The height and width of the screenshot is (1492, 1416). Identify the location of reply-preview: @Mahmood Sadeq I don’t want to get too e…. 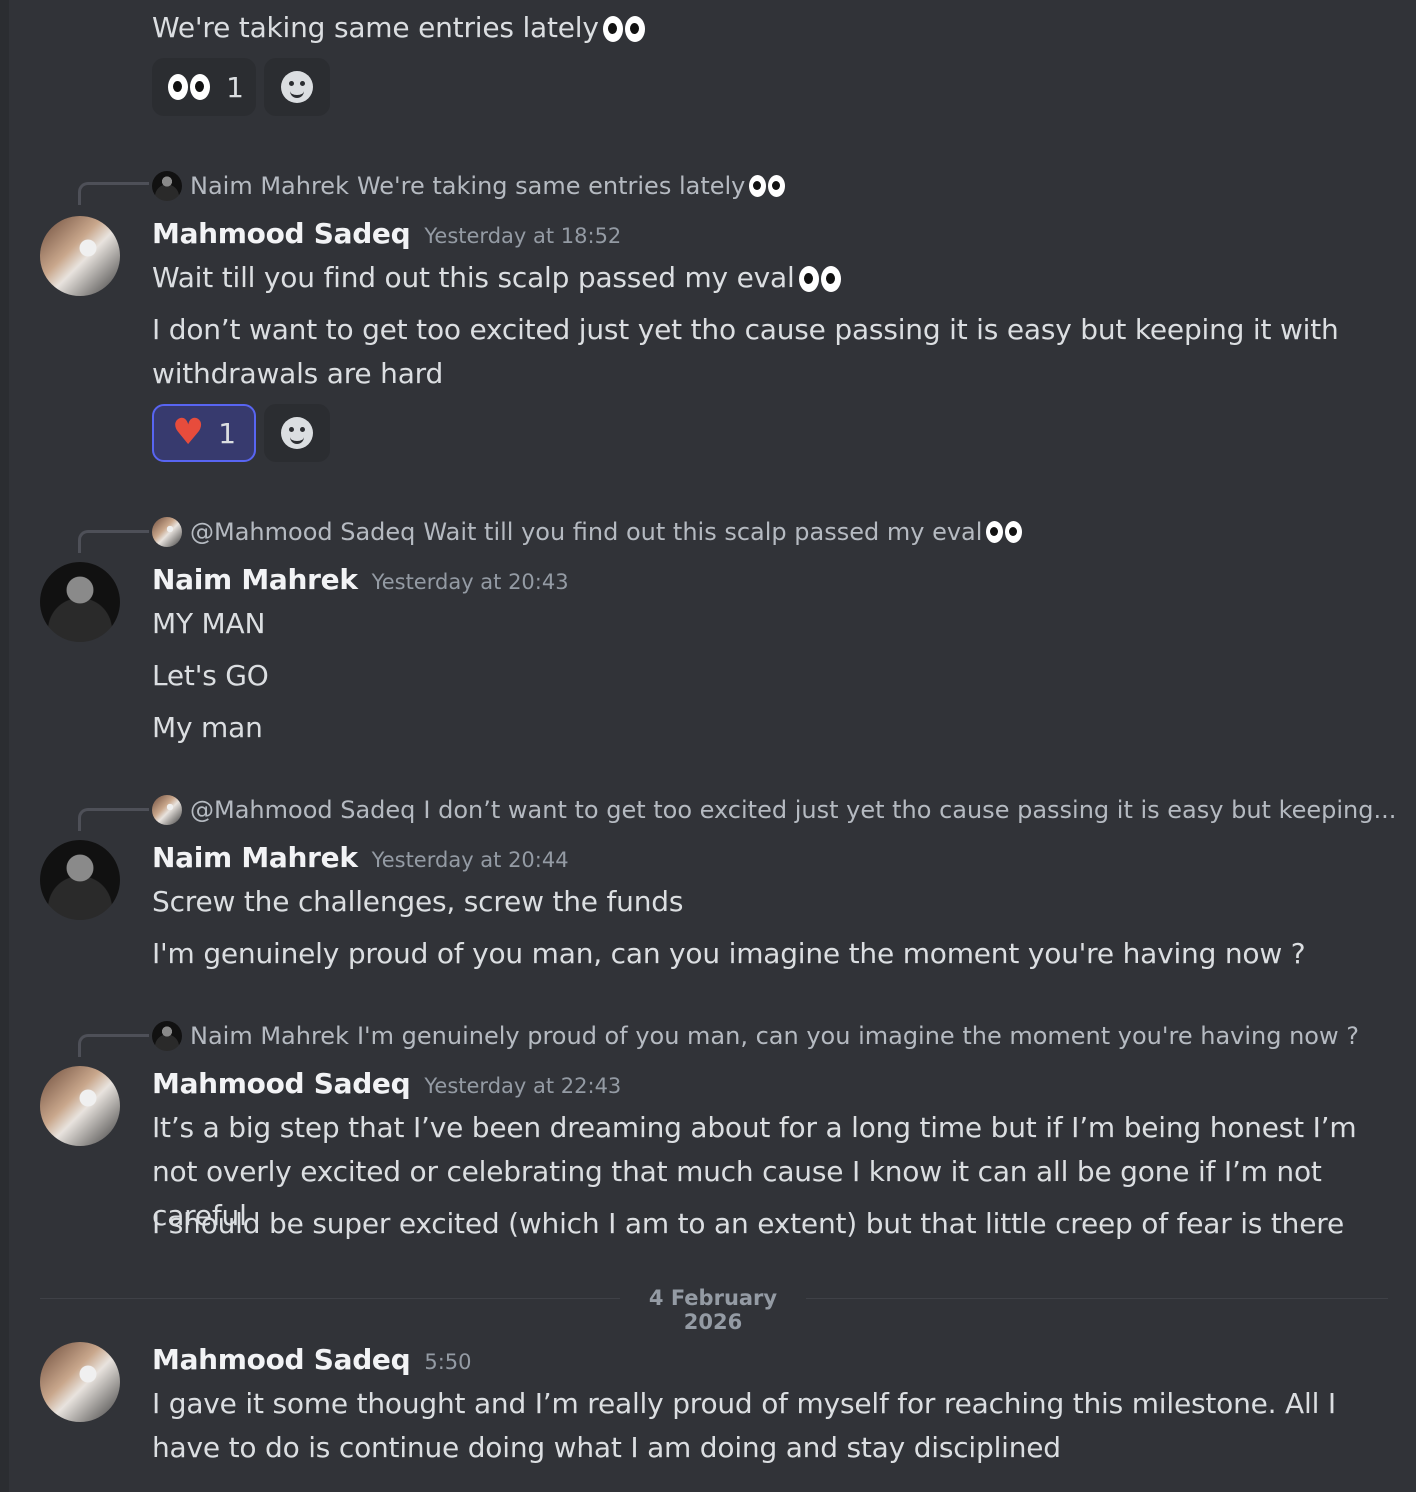
(774, 810).